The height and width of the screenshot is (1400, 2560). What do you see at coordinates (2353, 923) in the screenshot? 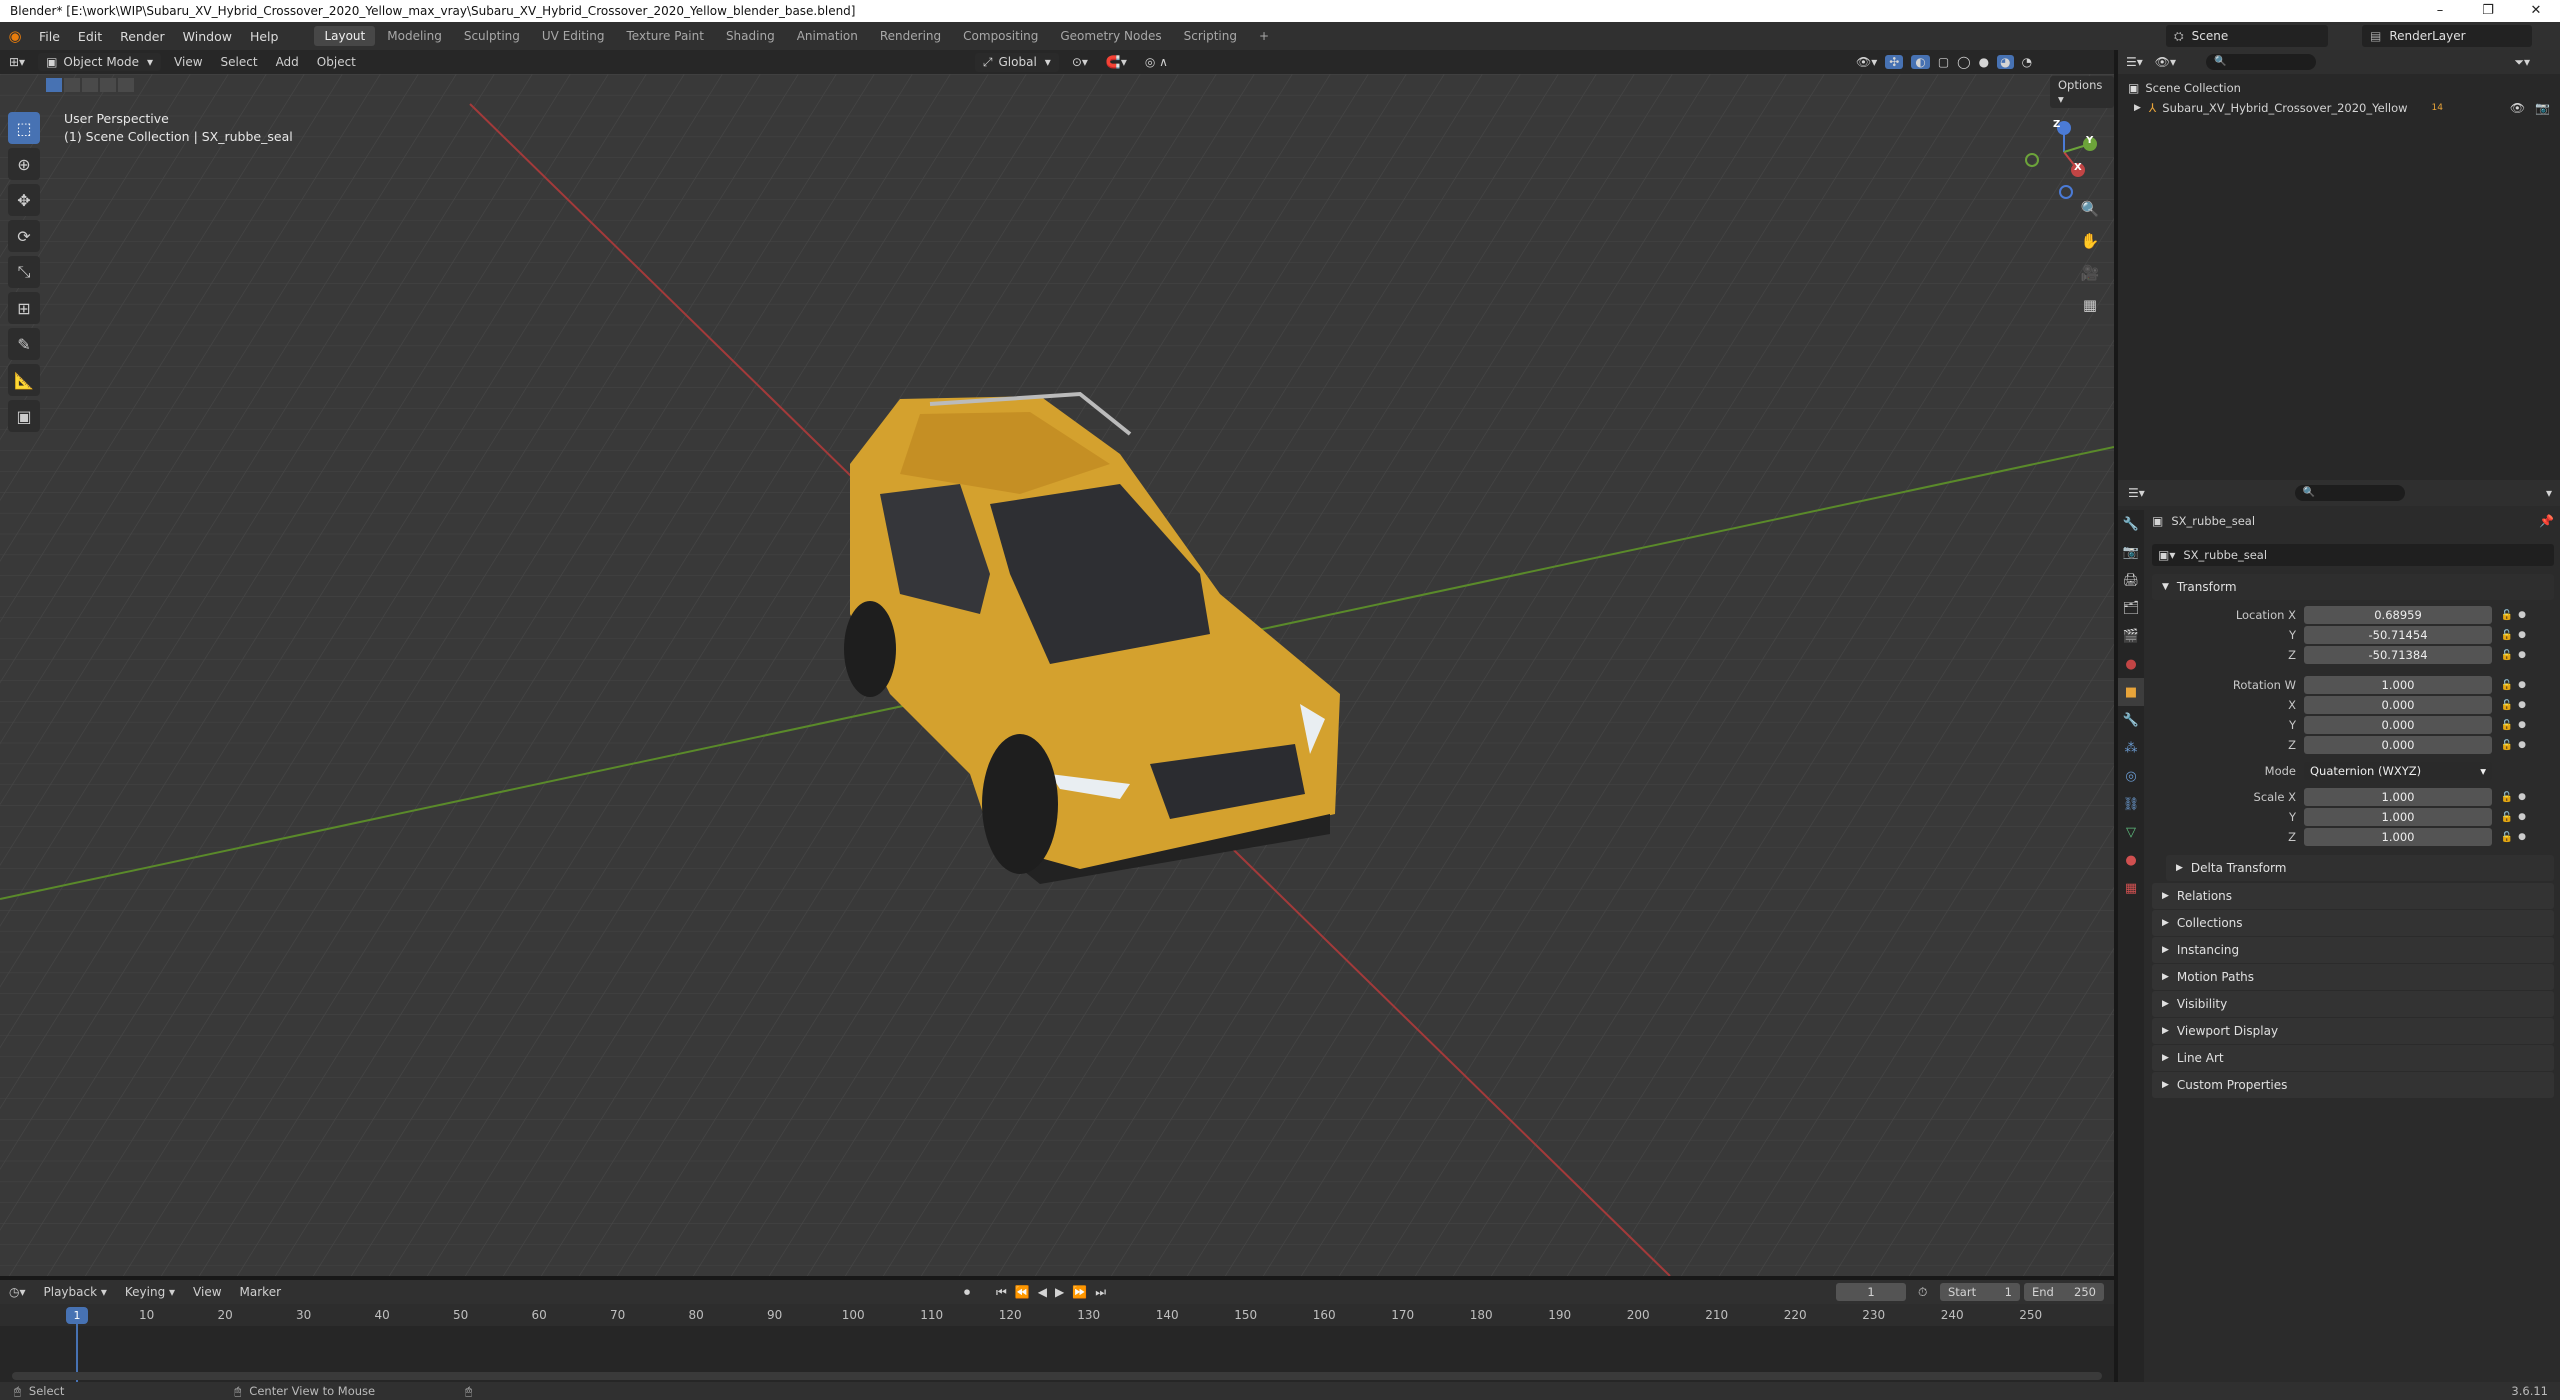
I see `collections-panel: ▶ Collections` at bounding box center [2353, 923].